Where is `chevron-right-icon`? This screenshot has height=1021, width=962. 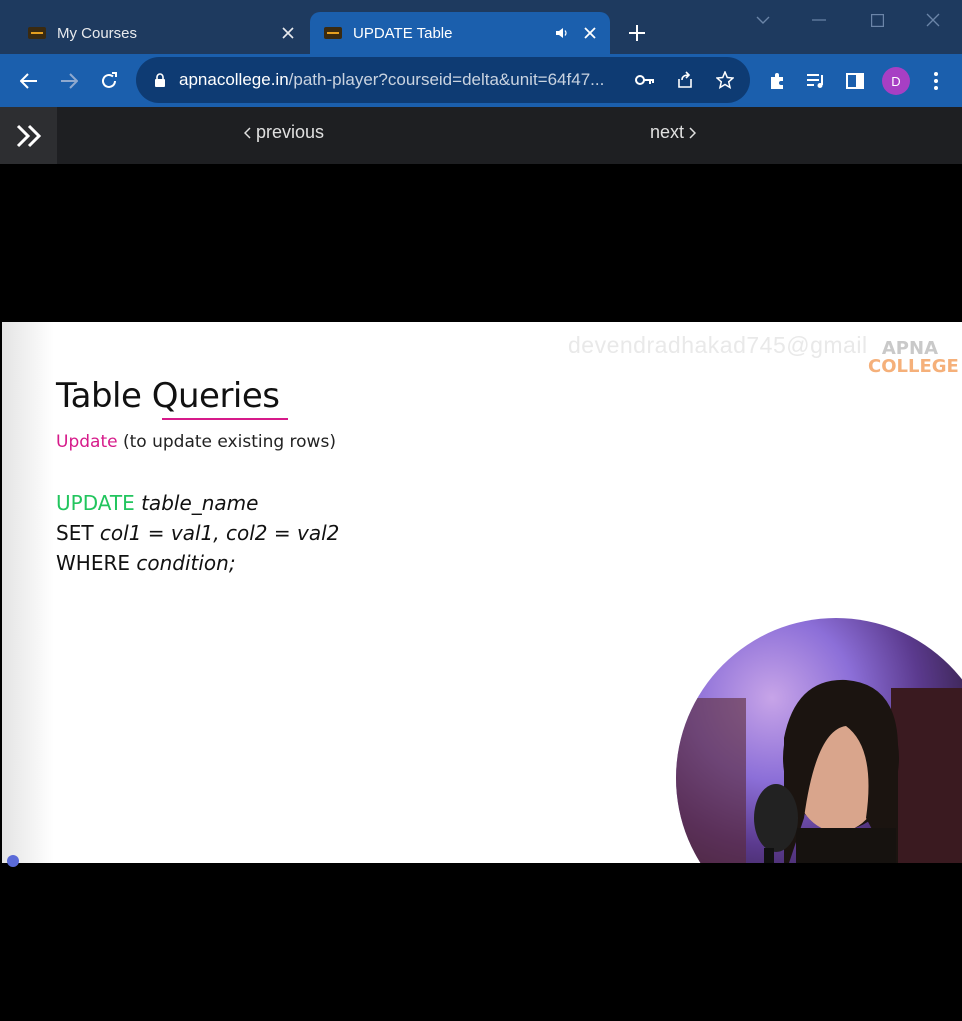 chevron-right-icon is located at coordinates (693, 132).